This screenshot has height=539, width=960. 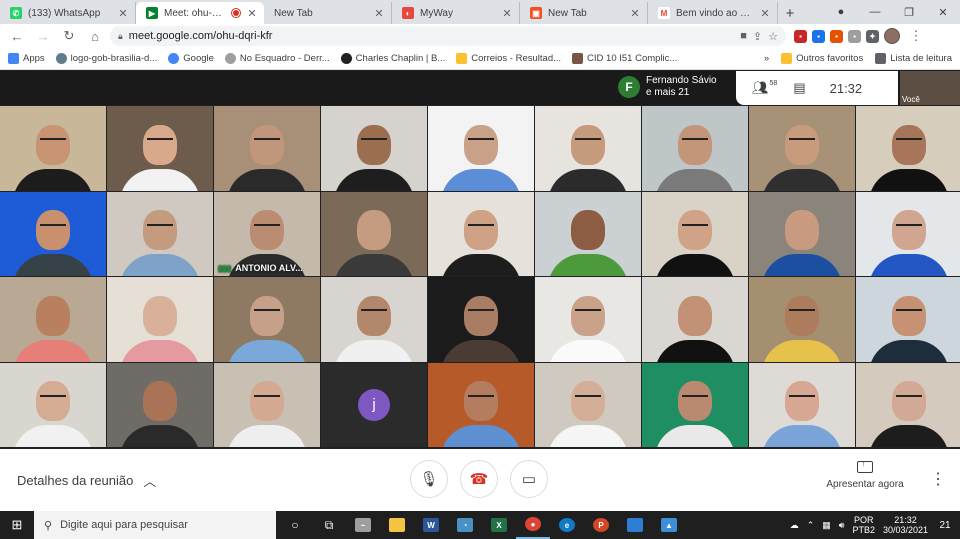 I want to click on app-icon, so click(x=635, y=525).